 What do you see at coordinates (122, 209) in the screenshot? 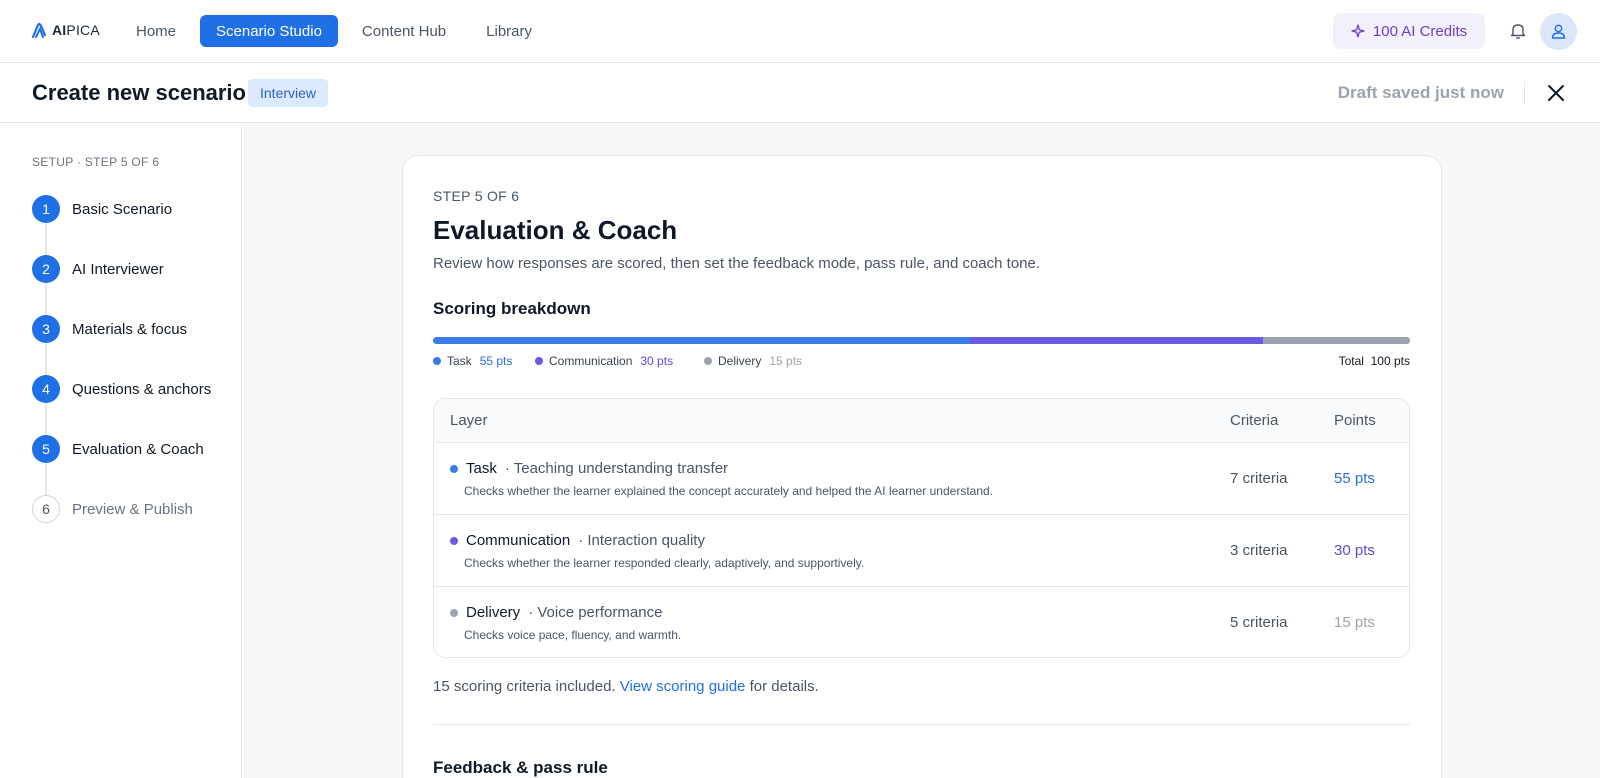
I see `step-label: Basic Scenario` at bounding box center [122, 209].